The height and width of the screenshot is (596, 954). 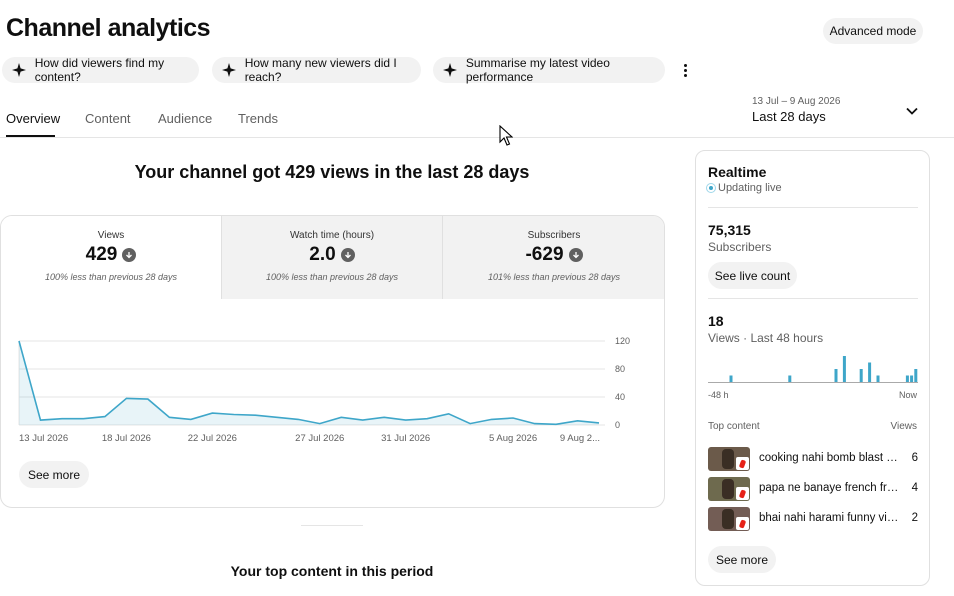 I want to click on x-tick-label: 5 Aug 2026, so click(x=513, y=438).